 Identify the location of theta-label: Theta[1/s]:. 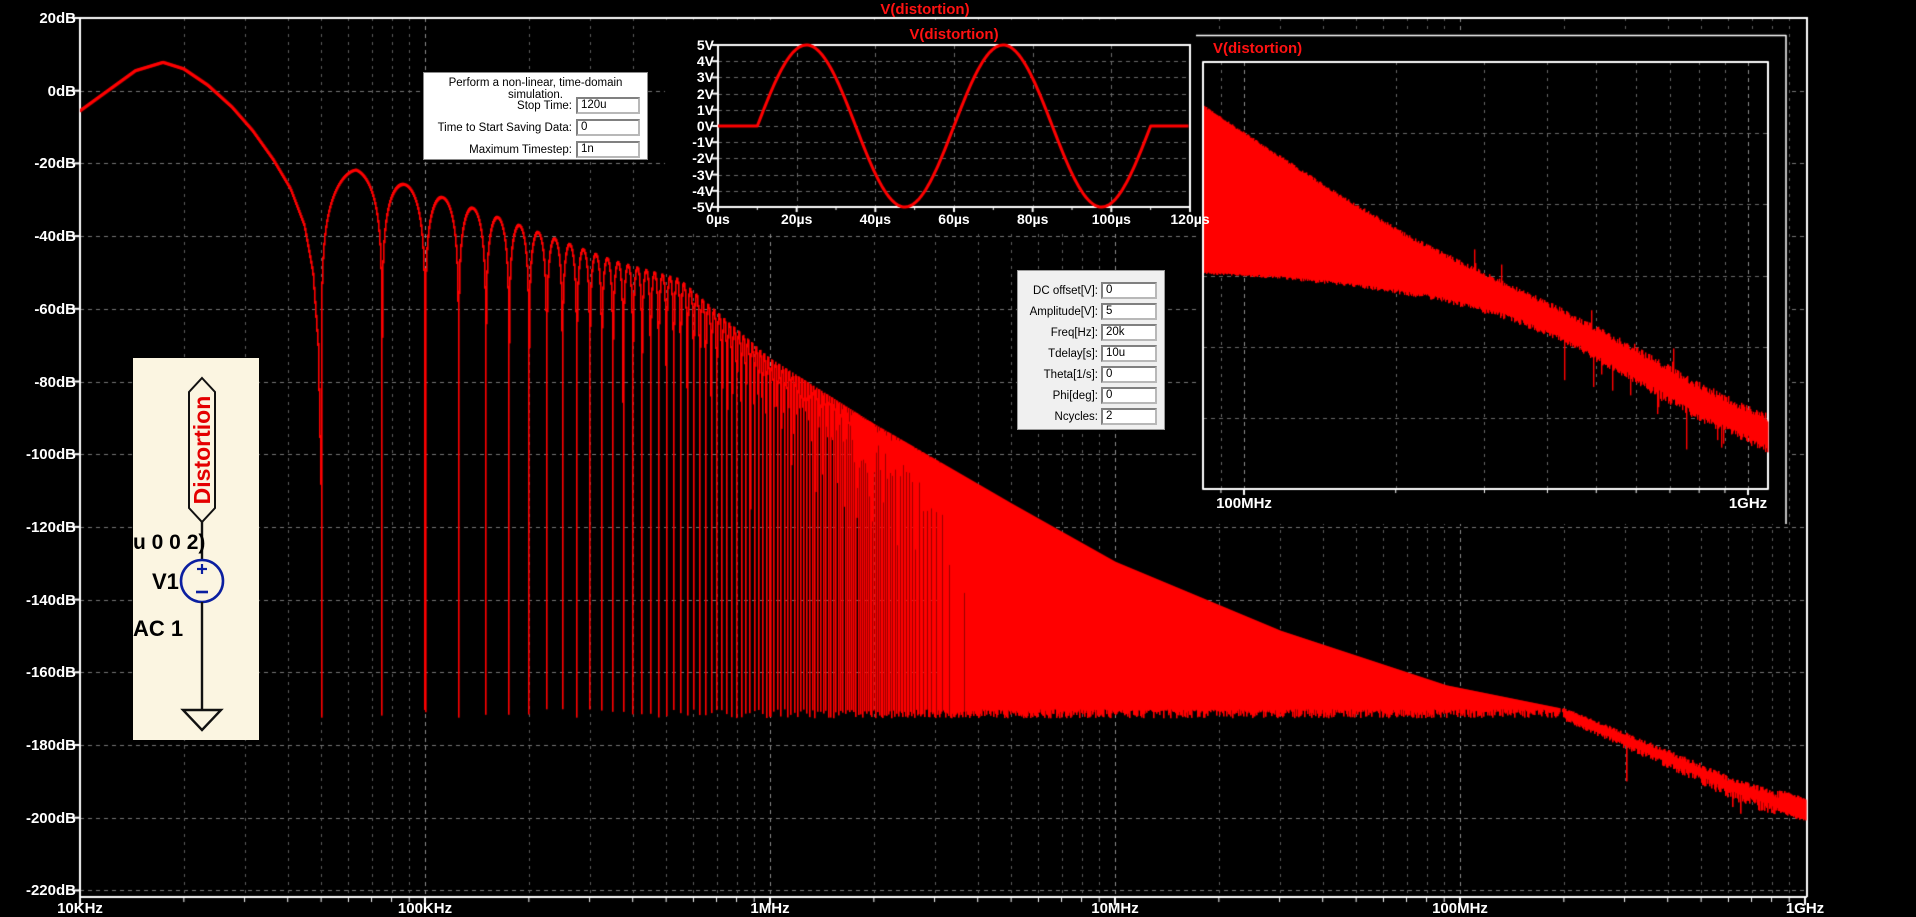
(1070, 374).